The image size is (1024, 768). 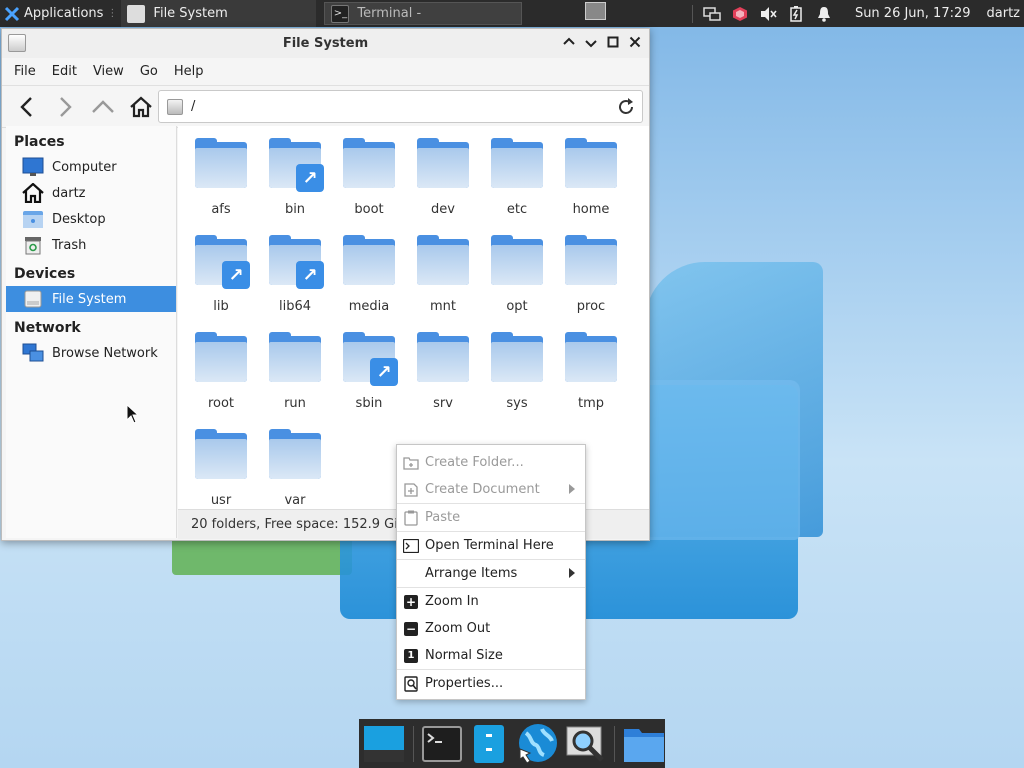 What do you see at coordinates (517, 378) in the screenshot?
I see `folder-item-sys: sys` at bounding box center [517, 378].